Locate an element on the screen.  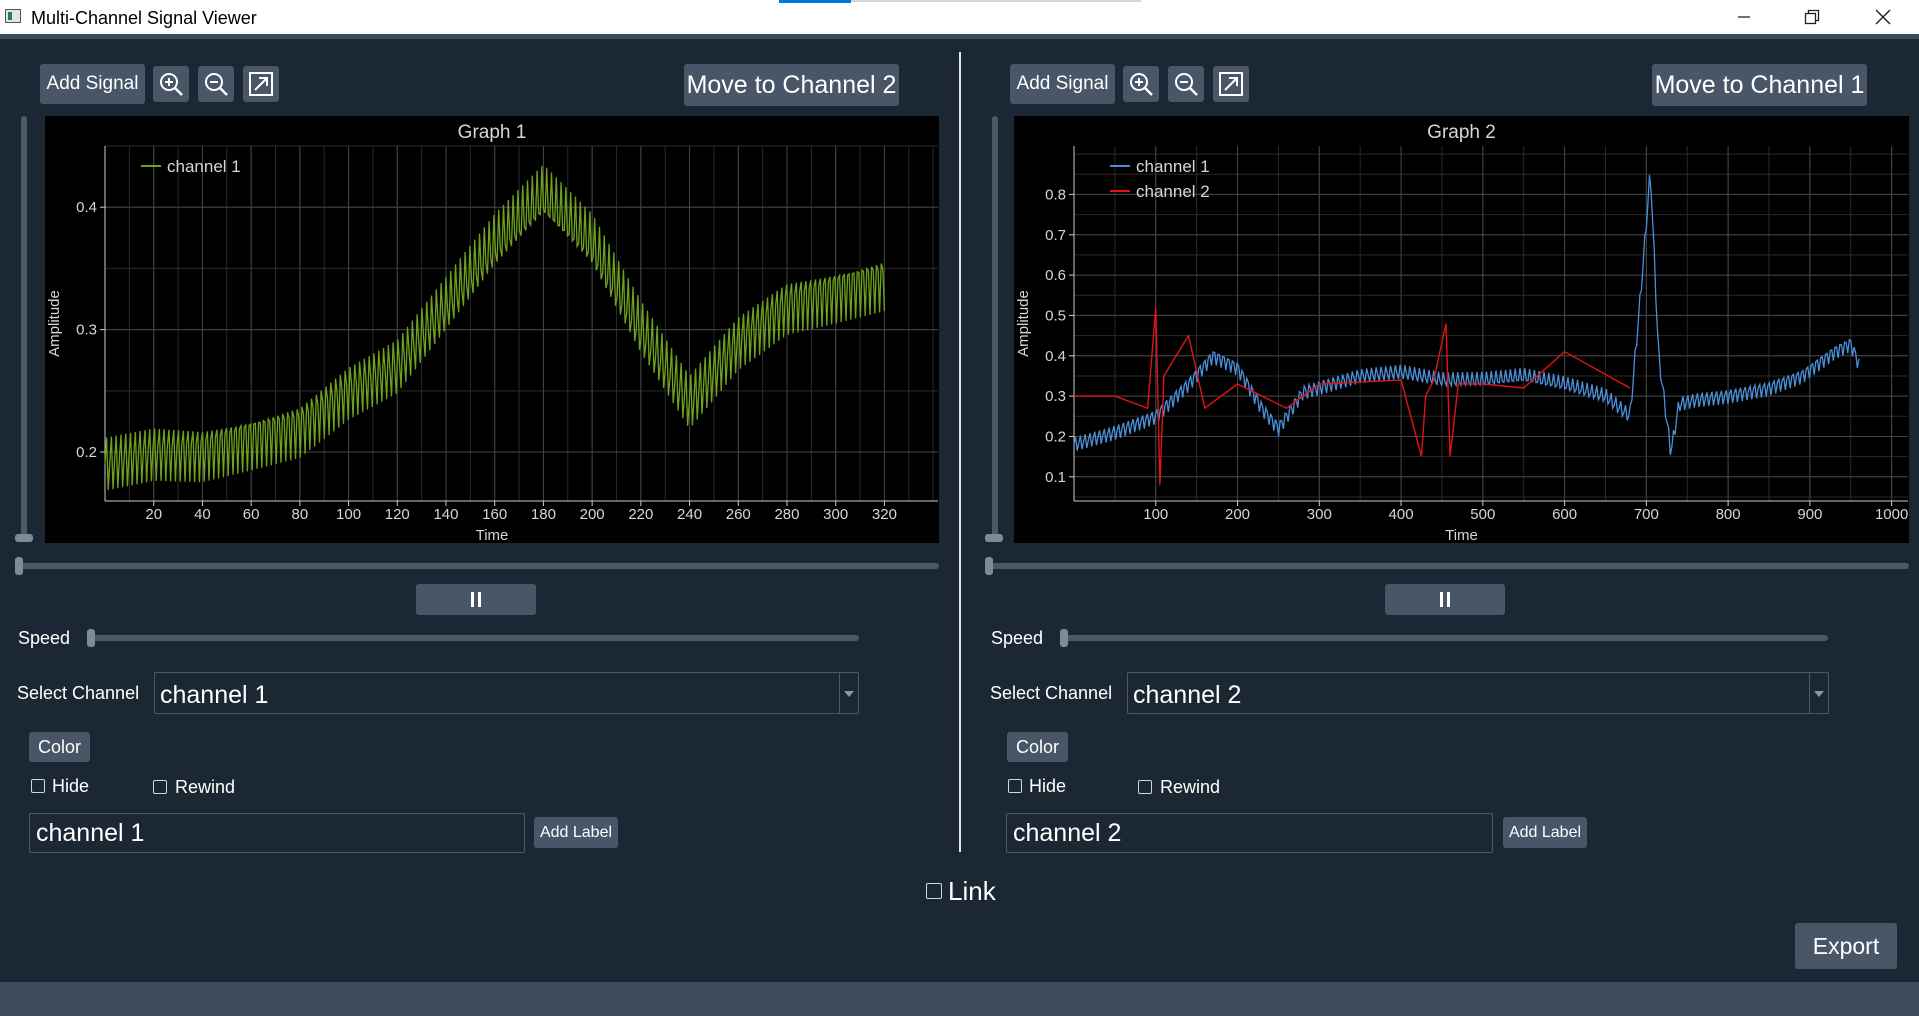
x-tick-label: 320 is located at coordinates (884, 514).